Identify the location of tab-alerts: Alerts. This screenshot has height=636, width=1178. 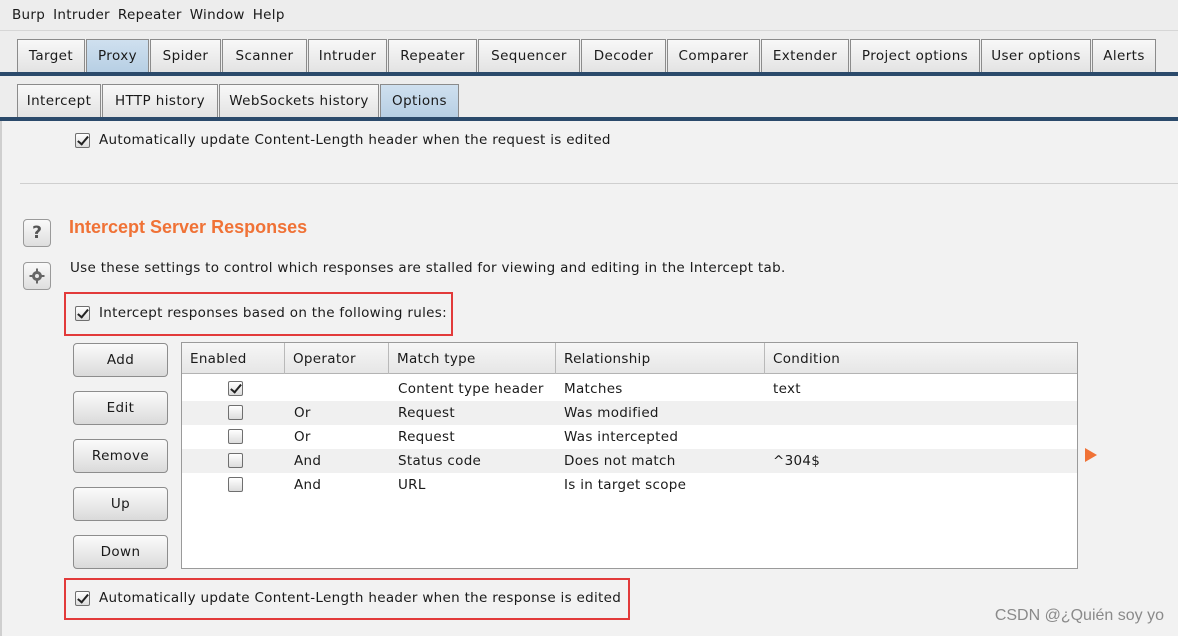
(1124, 55).